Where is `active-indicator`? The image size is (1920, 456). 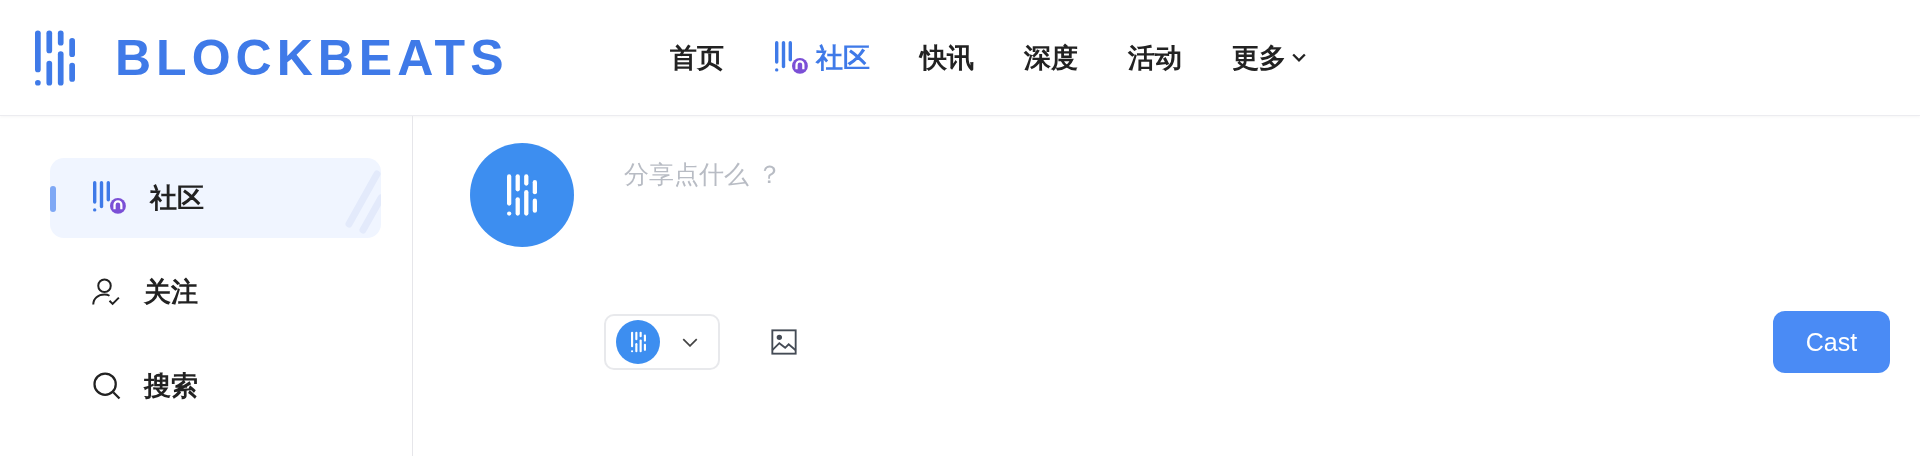 active-indicator is located at coordinates (53, 199).